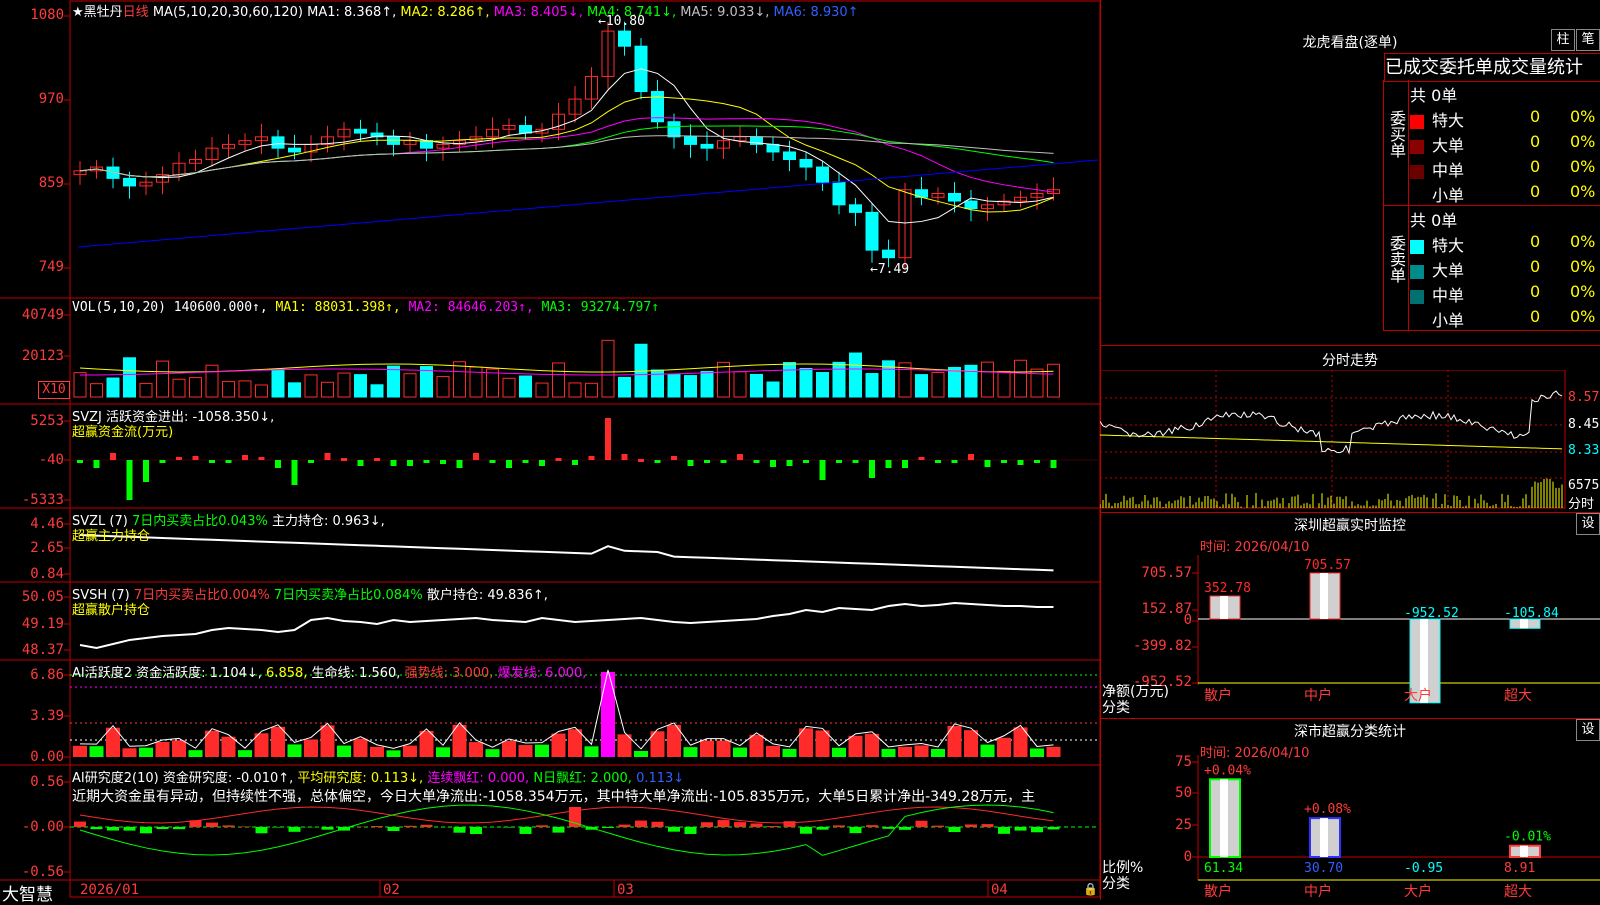  What do you see at coordinates (1448, 170) in the screenshot?
I see `buy-order-name: 中单` at bounding box center [1448, 170].